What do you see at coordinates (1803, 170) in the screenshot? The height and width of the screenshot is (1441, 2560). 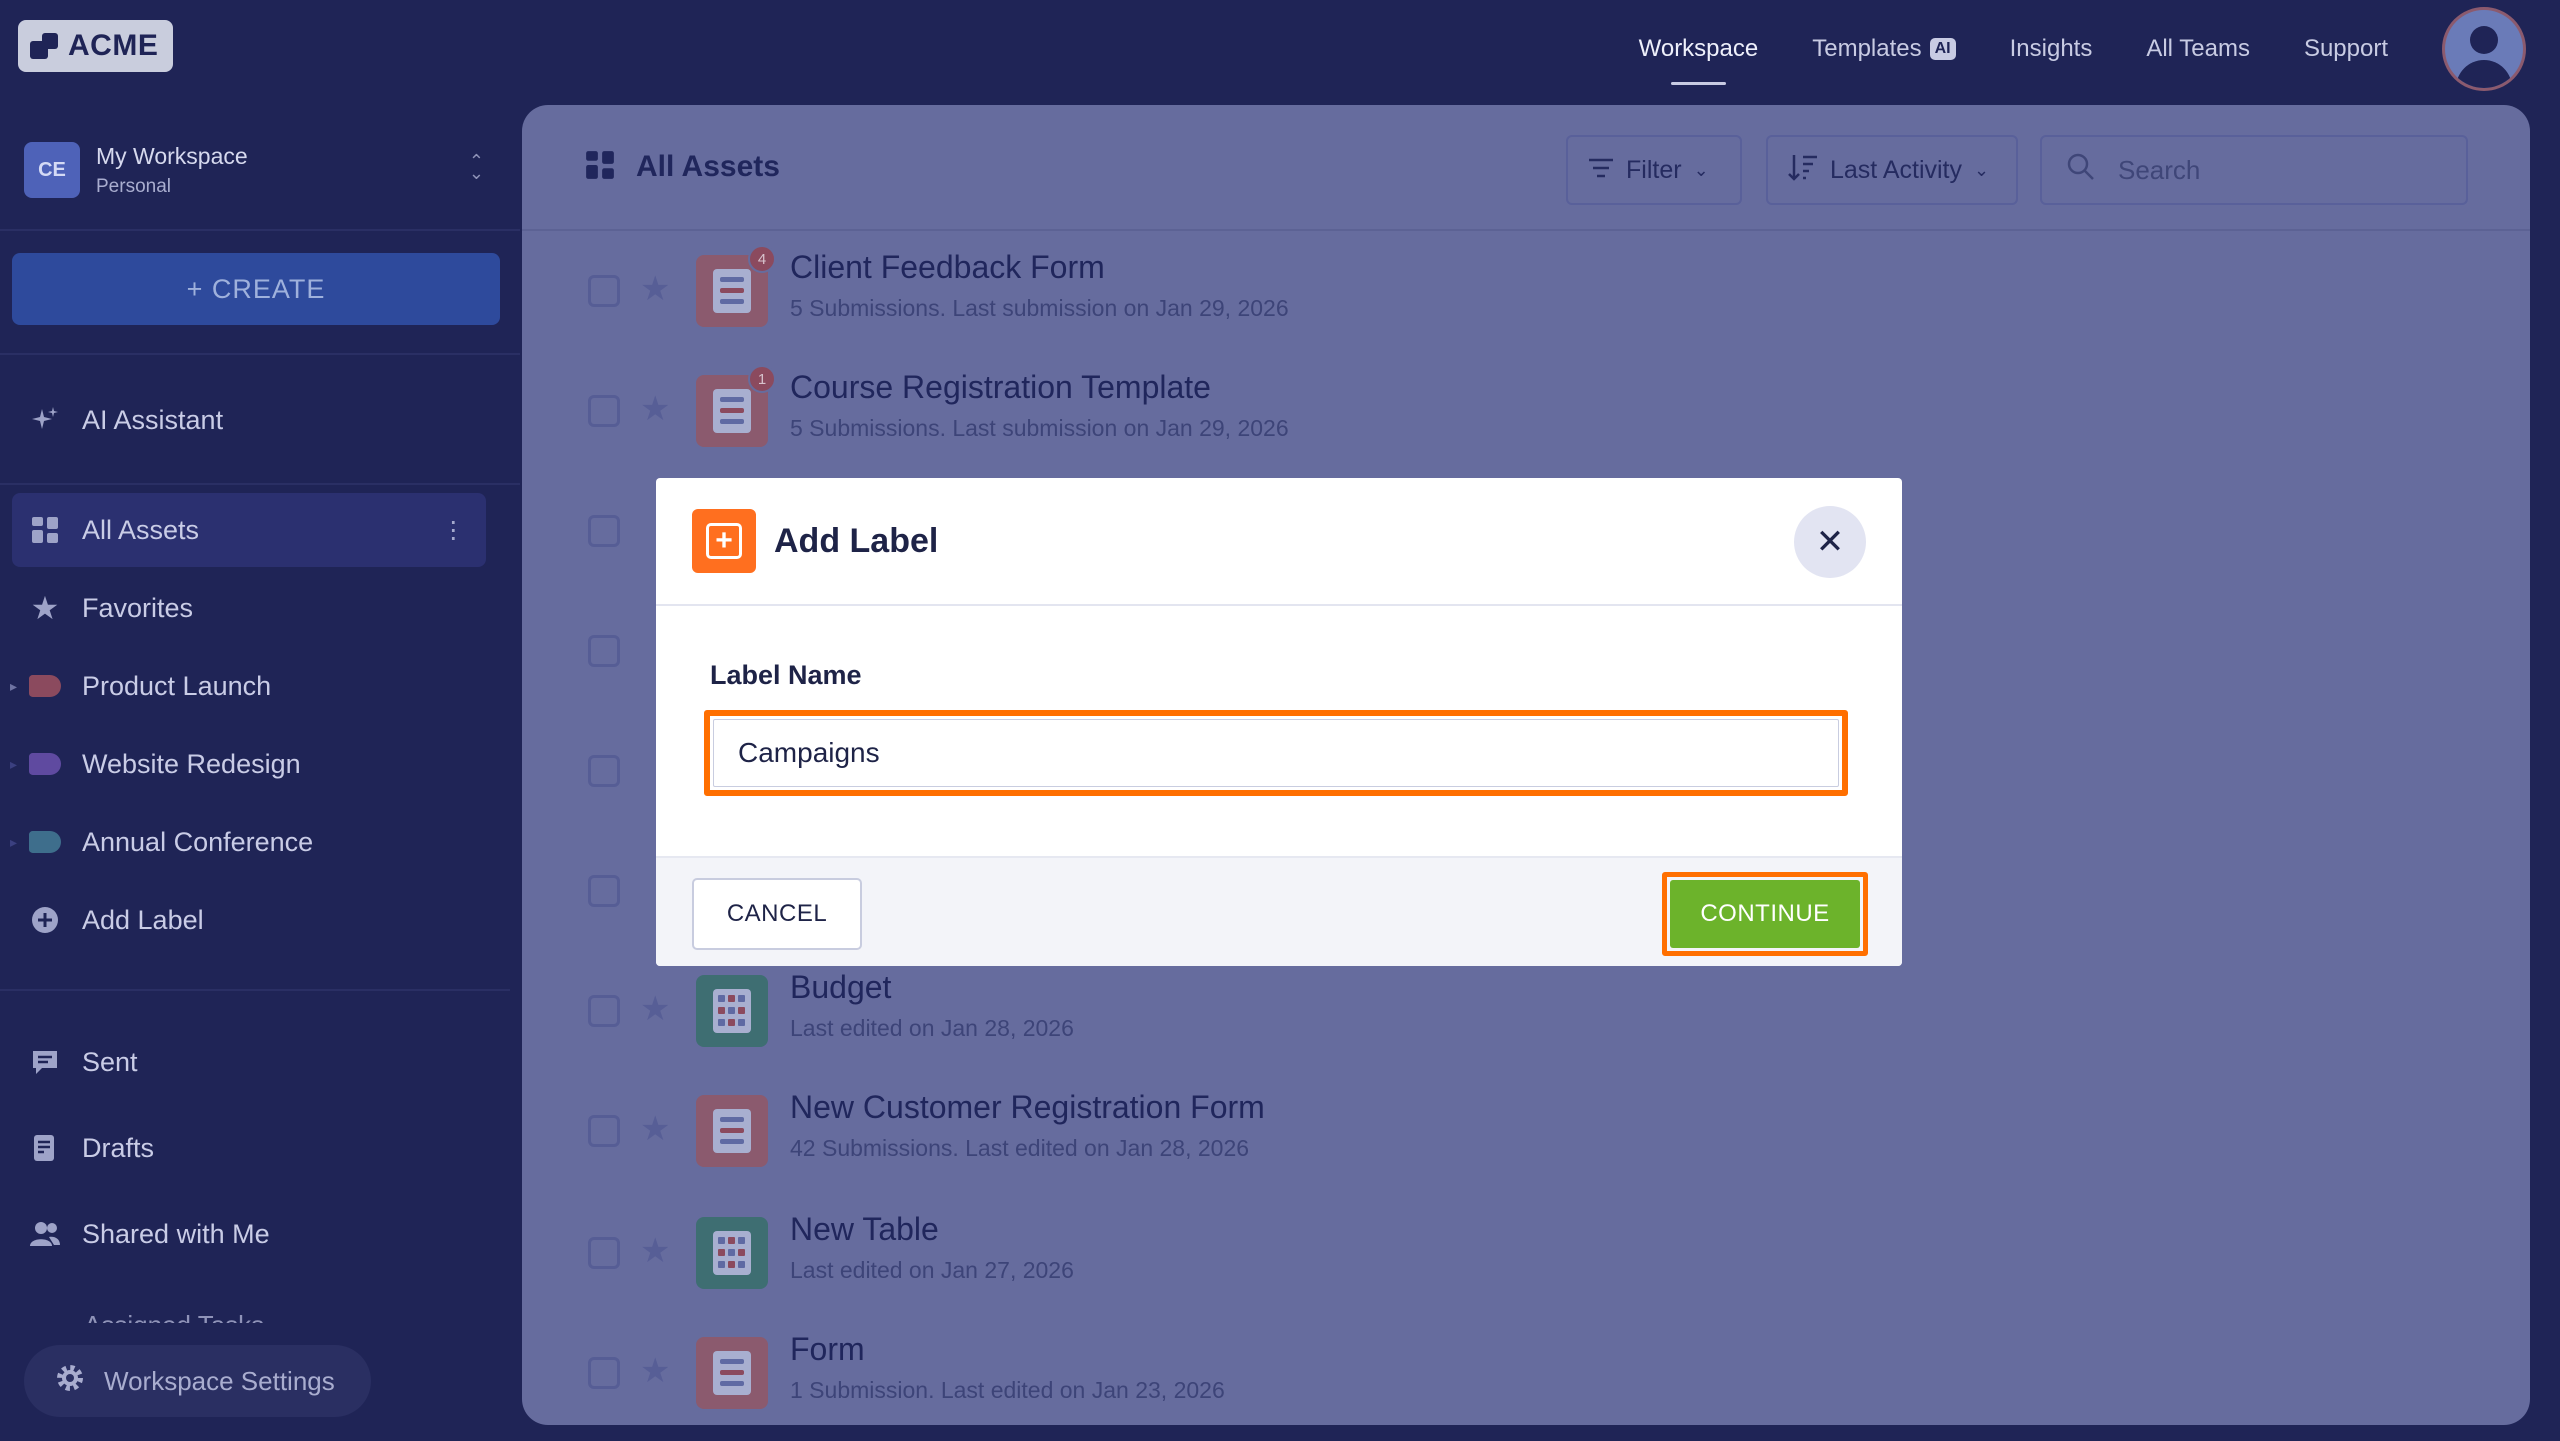 I see `sort-icon` at bounding box center [1803, 170].